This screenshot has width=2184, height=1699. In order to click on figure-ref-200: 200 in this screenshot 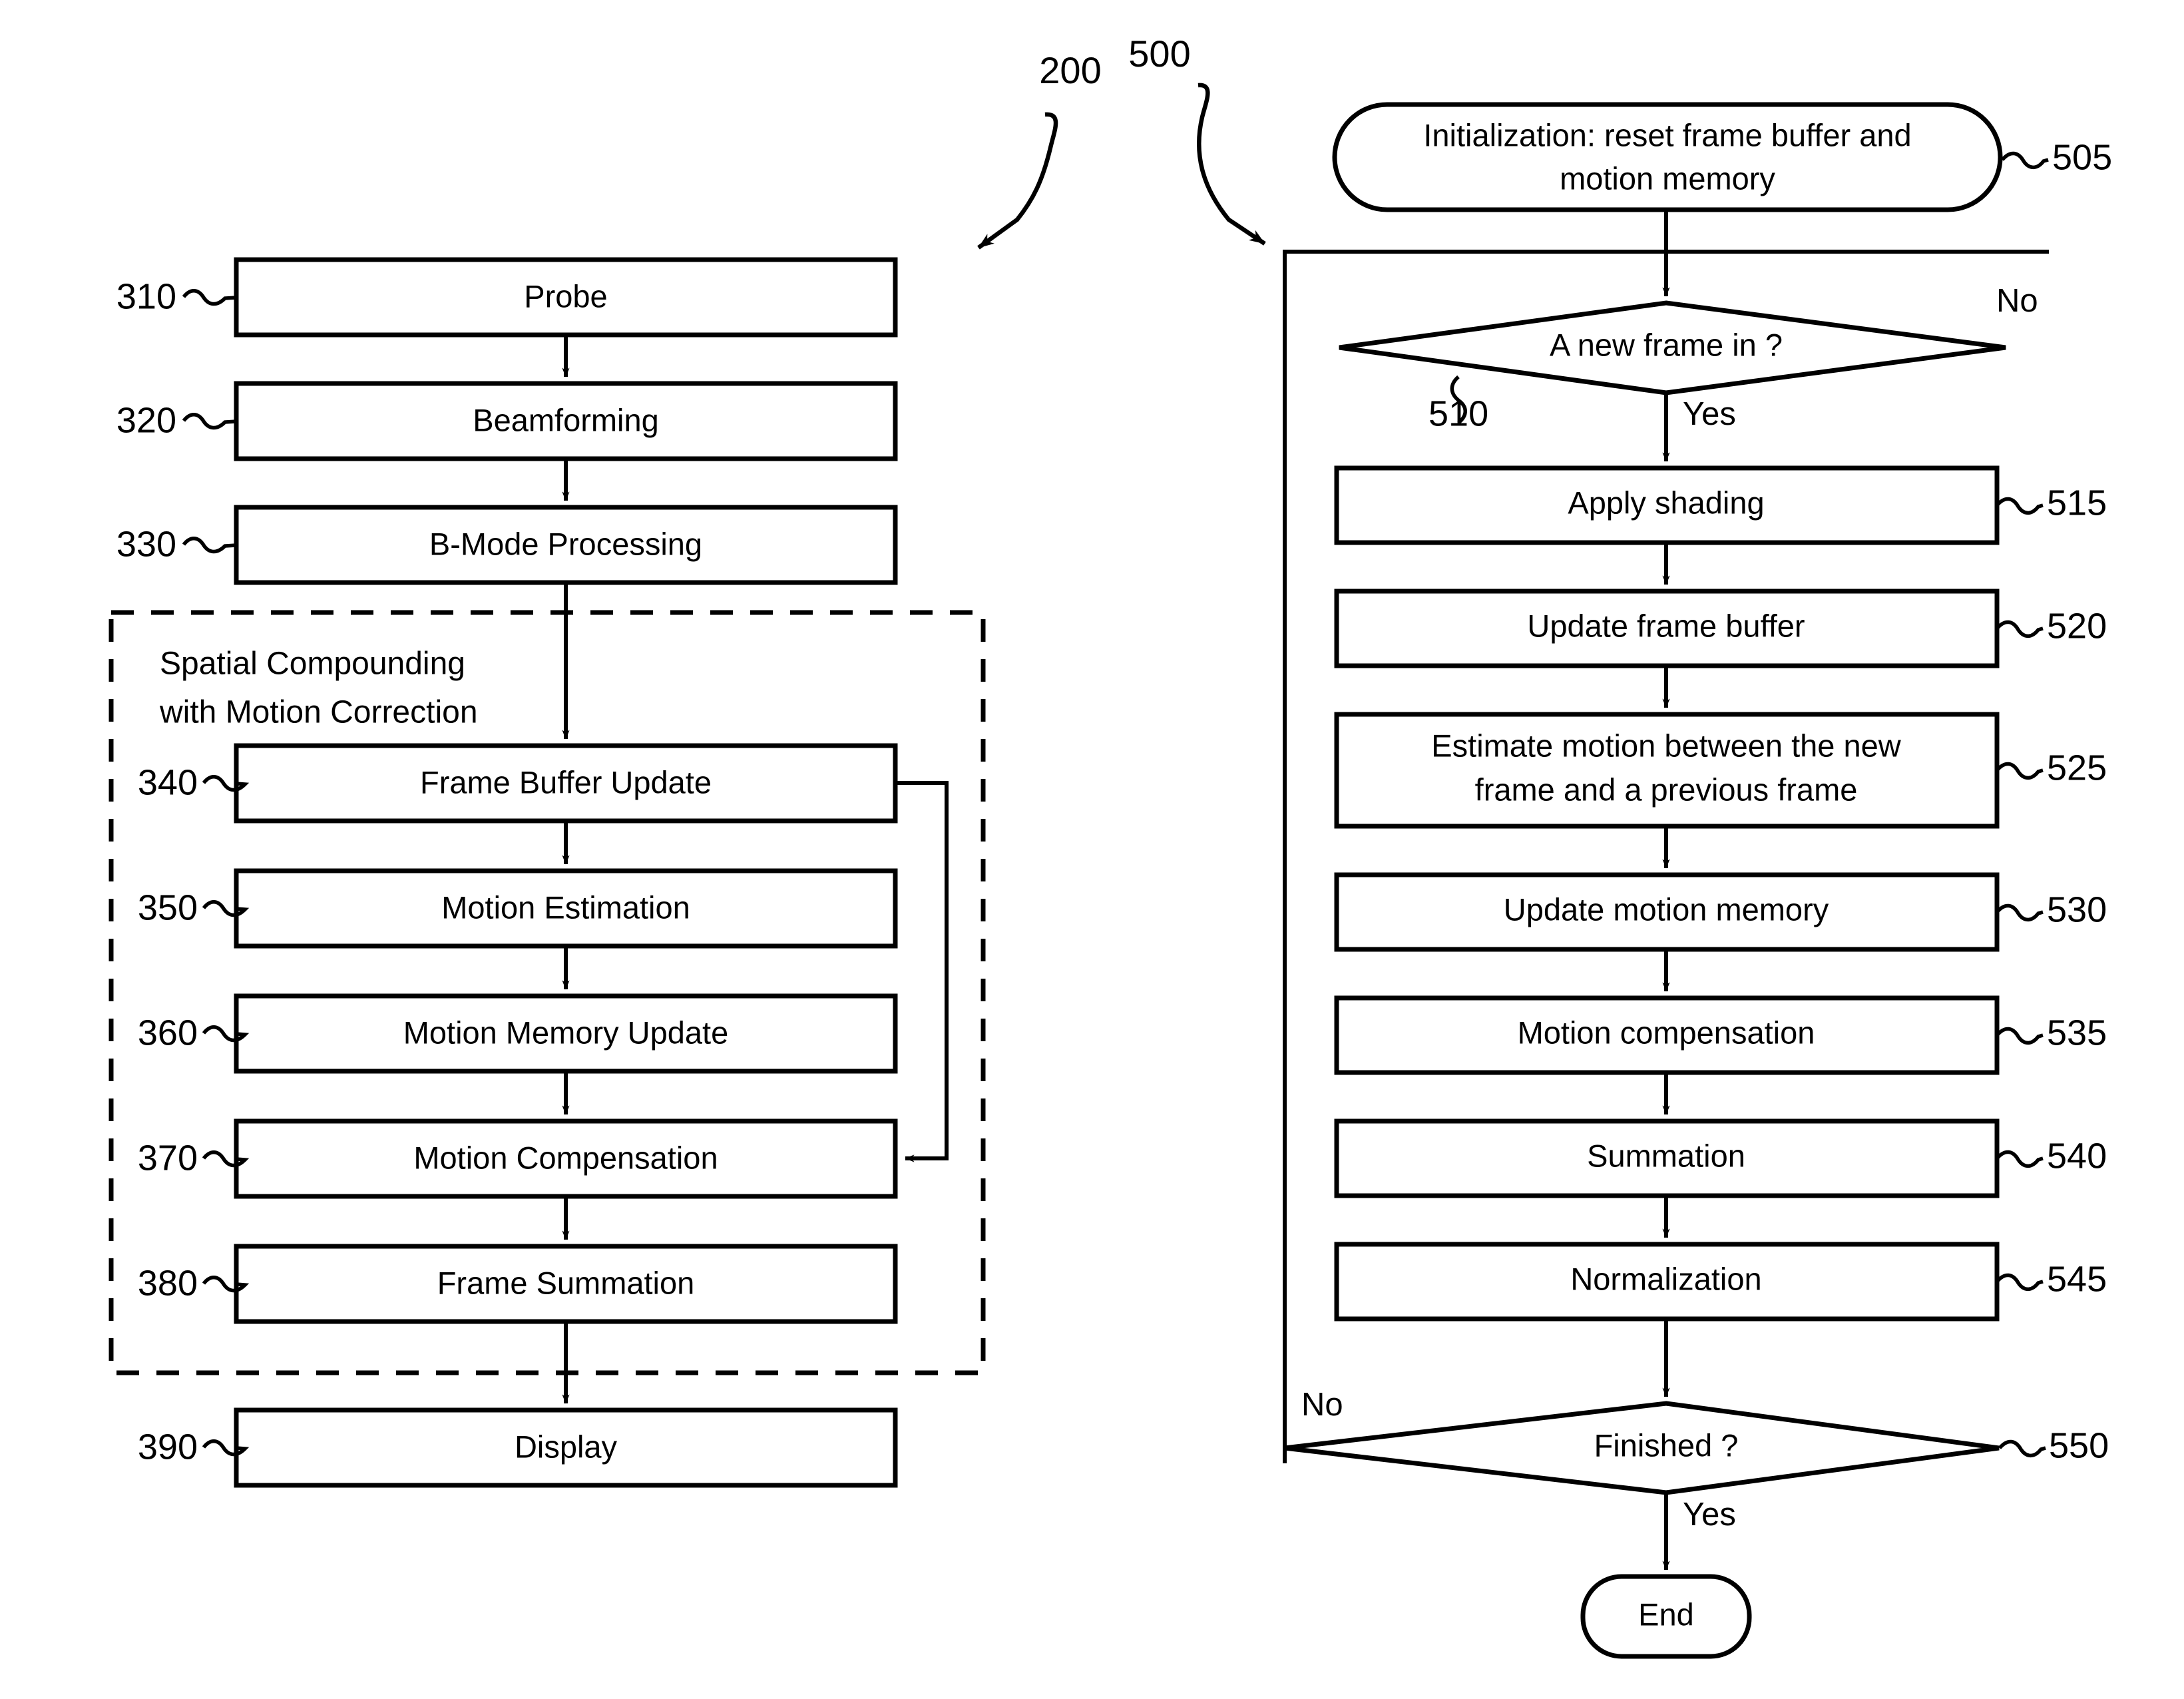, I will do `click(1070, 70)`.